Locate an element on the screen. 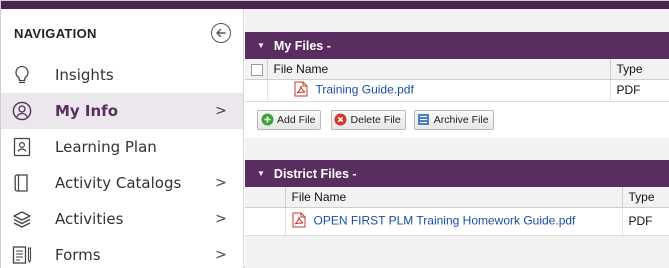 This screenshot has width=669, height=268. archive-file-button: Archive File is located at coordinates (453, 119).